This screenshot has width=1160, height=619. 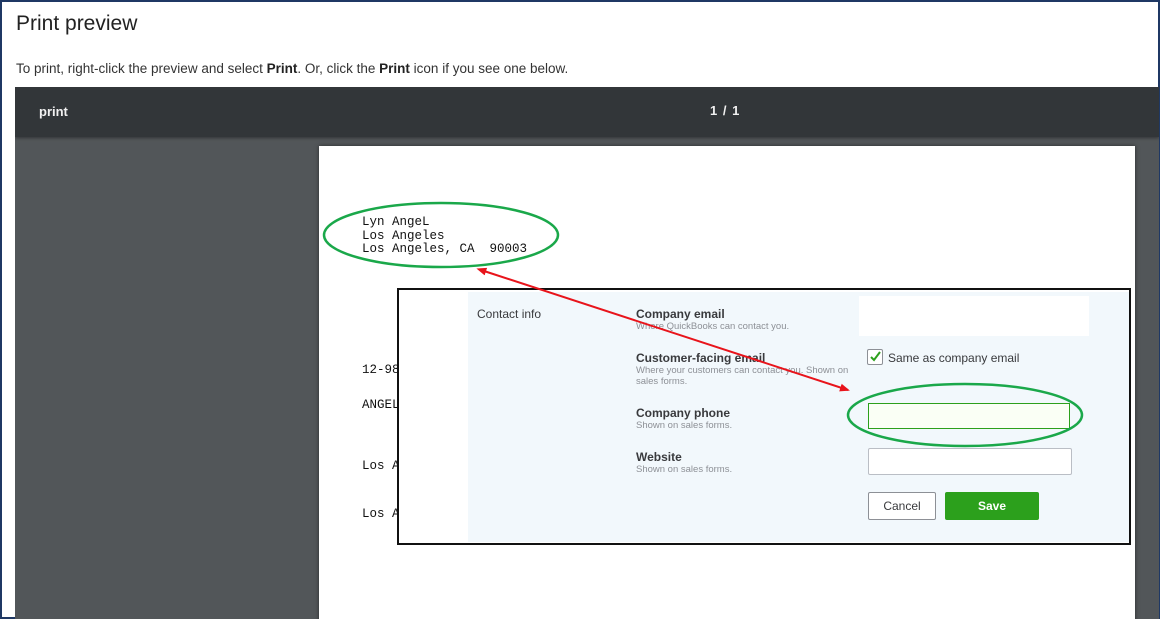 What do you see at coordinates (680, 314) in the screenshot?
I see `company-email-label: Company email` at bounding box center [680, 314].